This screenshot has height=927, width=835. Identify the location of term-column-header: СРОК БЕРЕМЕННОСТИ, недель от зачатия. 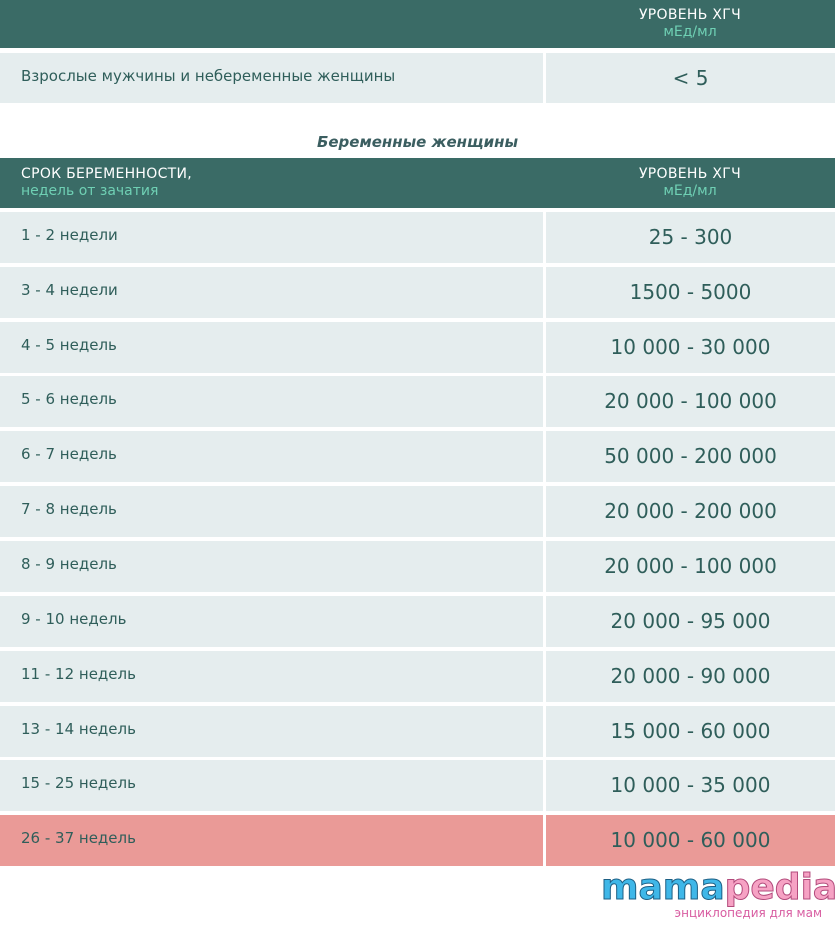
(106, 182).